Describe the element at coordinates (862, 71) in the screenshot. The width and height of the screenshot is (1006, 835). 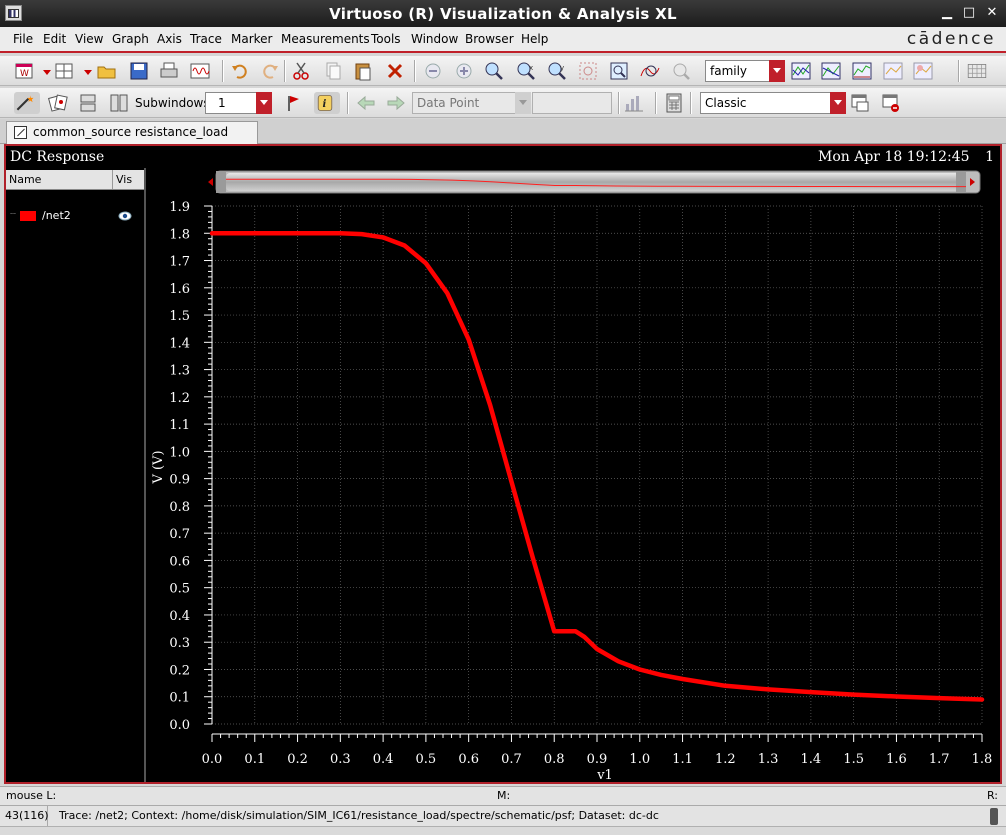
I see `family-chart-icon` at that location.